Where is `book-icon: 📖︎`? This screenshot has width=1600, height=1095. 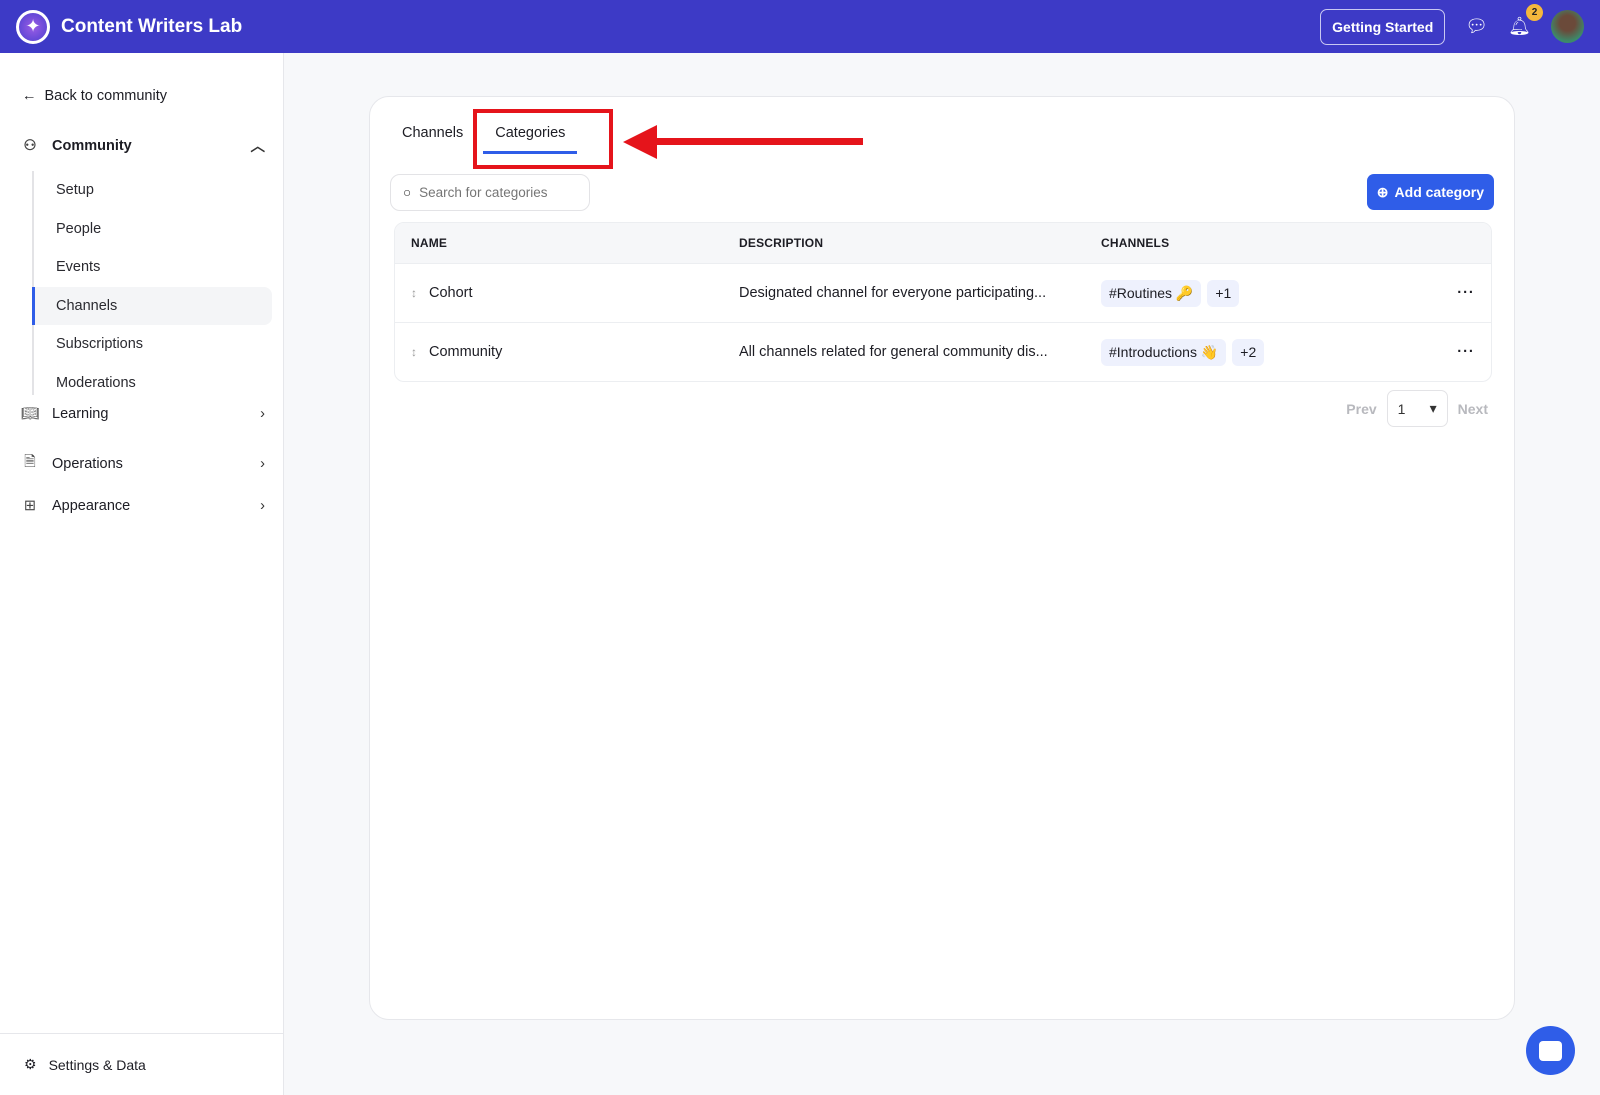
book-icon: 📖︎ is located at coordinates (30, 414).